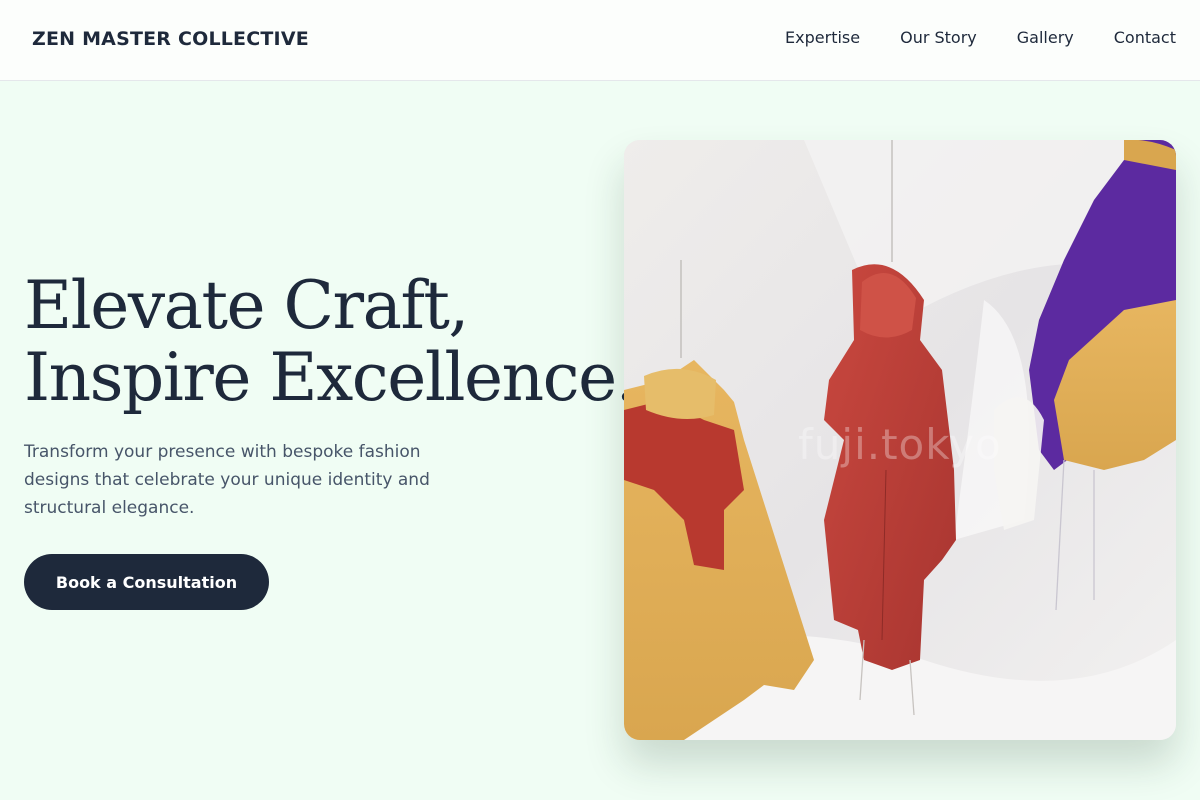 The height and width of the screenshot is (800, 1200). I want to click on main-nav: Expertise Our Story Gallery Contact, so click(980, 37).